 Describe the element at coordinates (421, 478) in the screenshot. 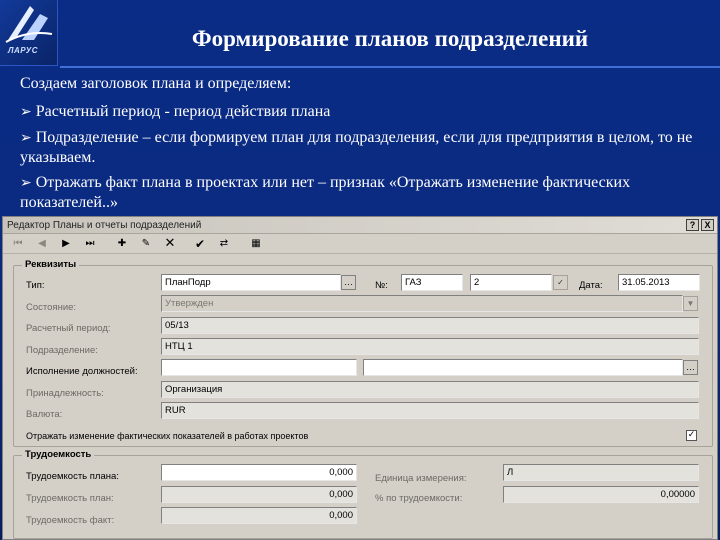

I see `unit-label: Единица измерения:` at that location.